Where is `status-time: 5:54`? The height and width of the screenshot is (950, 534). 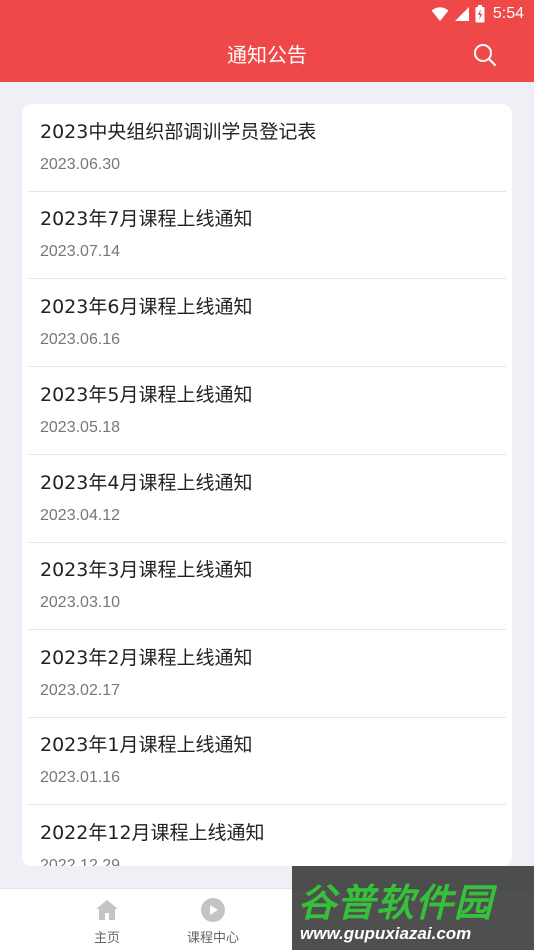 status-time: 5:54 is located at coordinates (508, 13).